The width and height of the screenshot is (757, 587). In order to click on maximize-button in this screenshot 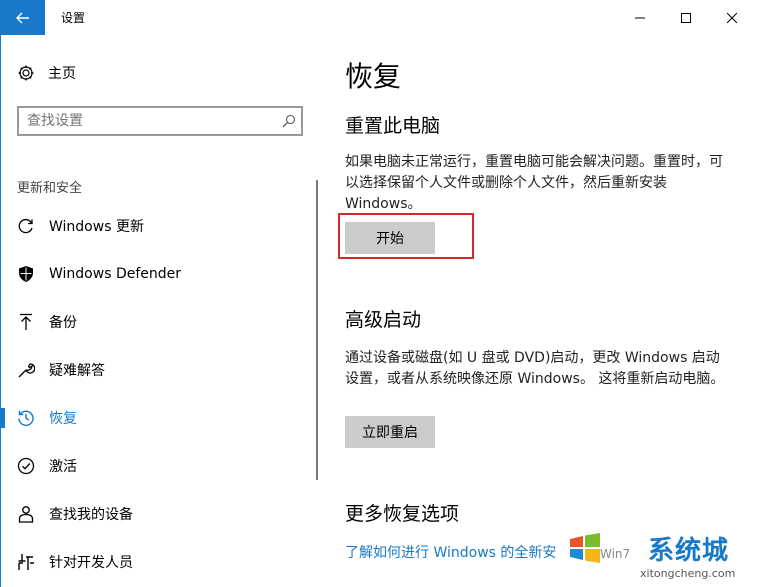, I will do `click(686, 17)`.